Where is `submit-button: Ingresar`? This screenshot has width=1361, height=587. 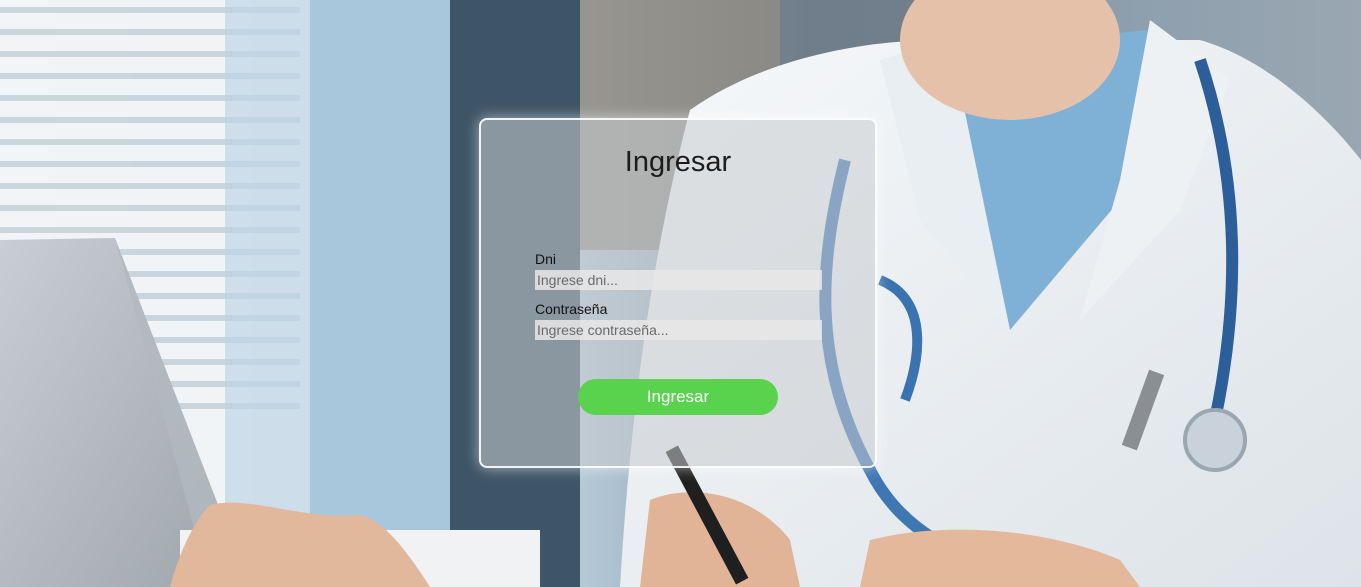
submit-button: Ingresar is located at coordinates (678, 397).